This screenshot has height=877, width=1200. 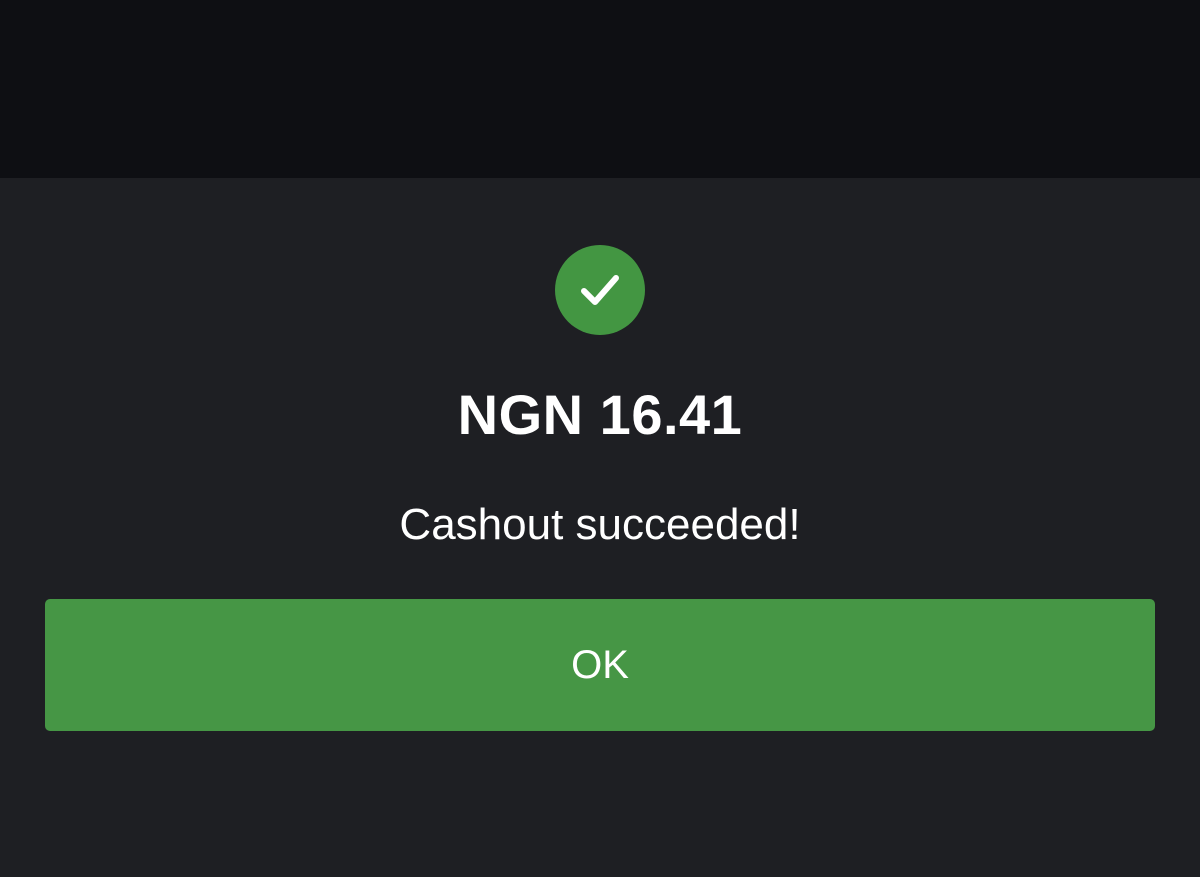 I want to click on ok-button: OK, so click(x=600, y=665).